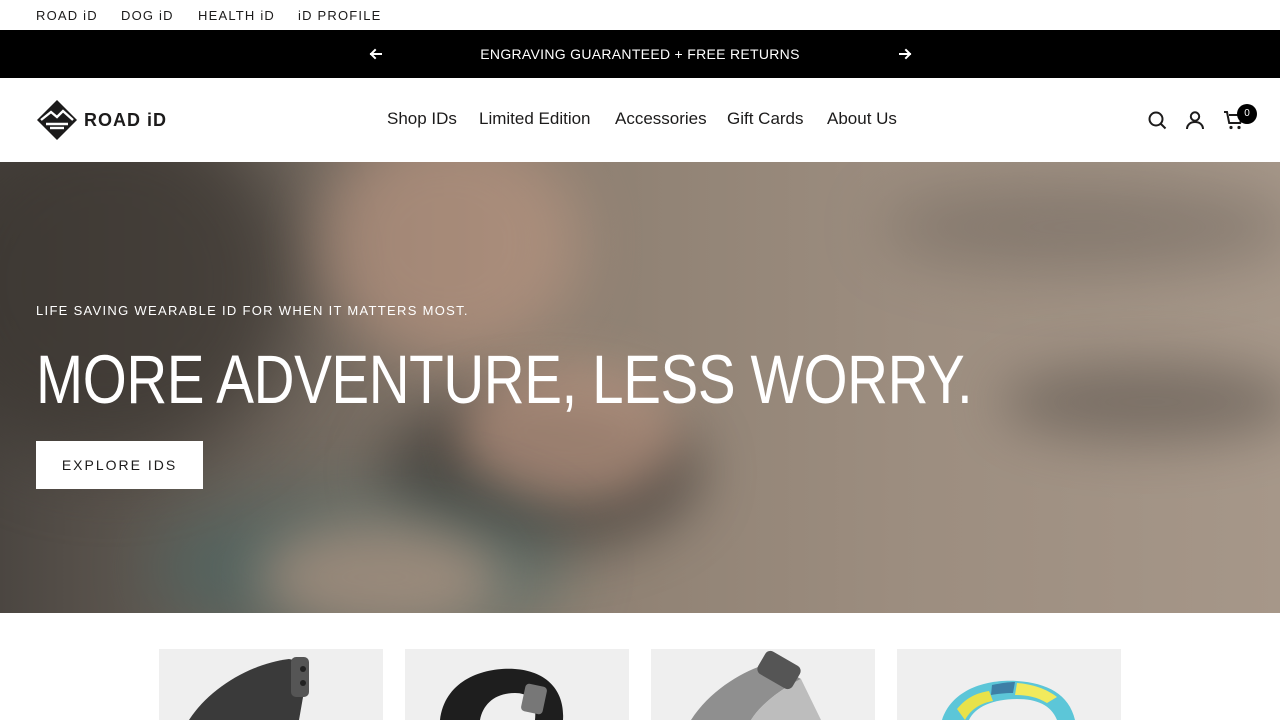 This screenshot has height=720, width=1280. I want to click on product-image-woven-band, so click(756, 685).